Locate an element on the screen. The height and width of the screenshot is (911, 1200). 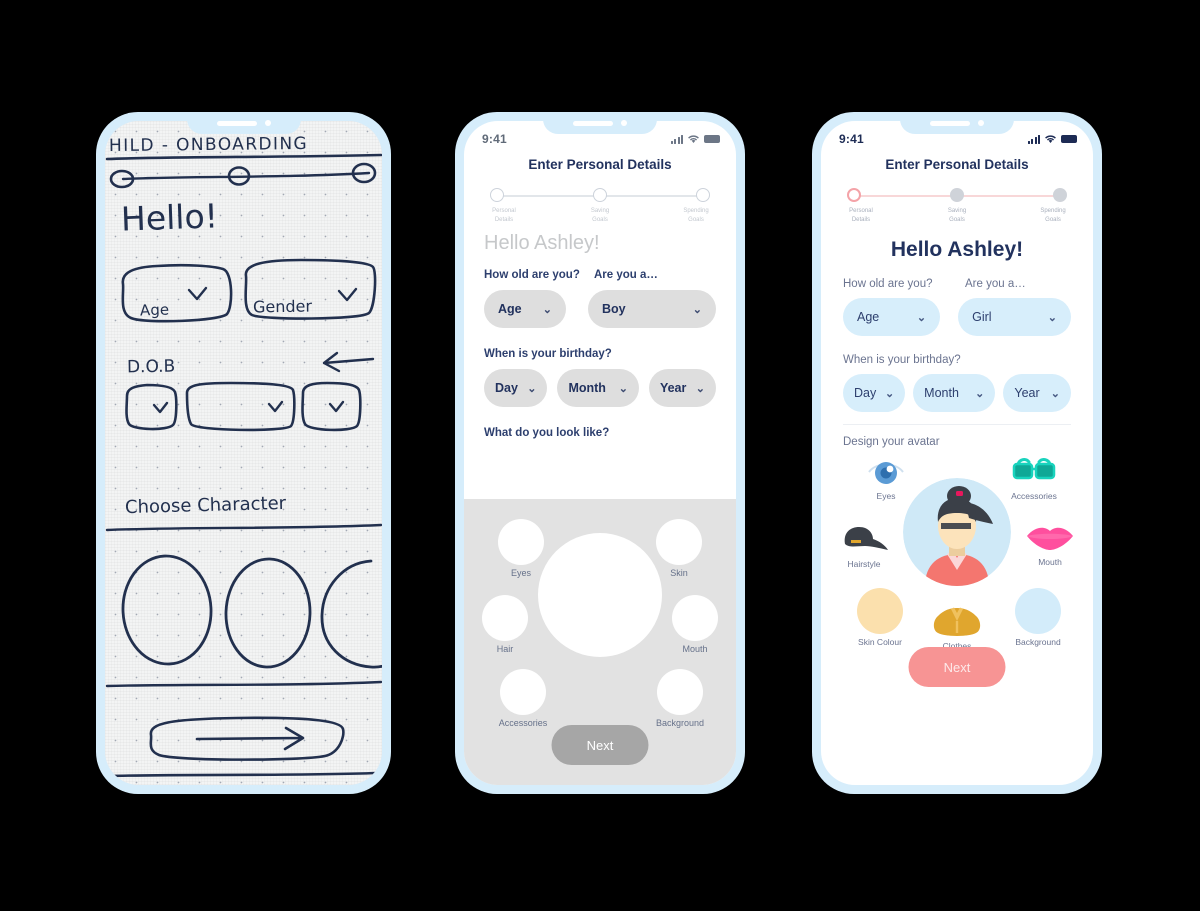
option-hair: Hair is located at coordinates (505, 624).